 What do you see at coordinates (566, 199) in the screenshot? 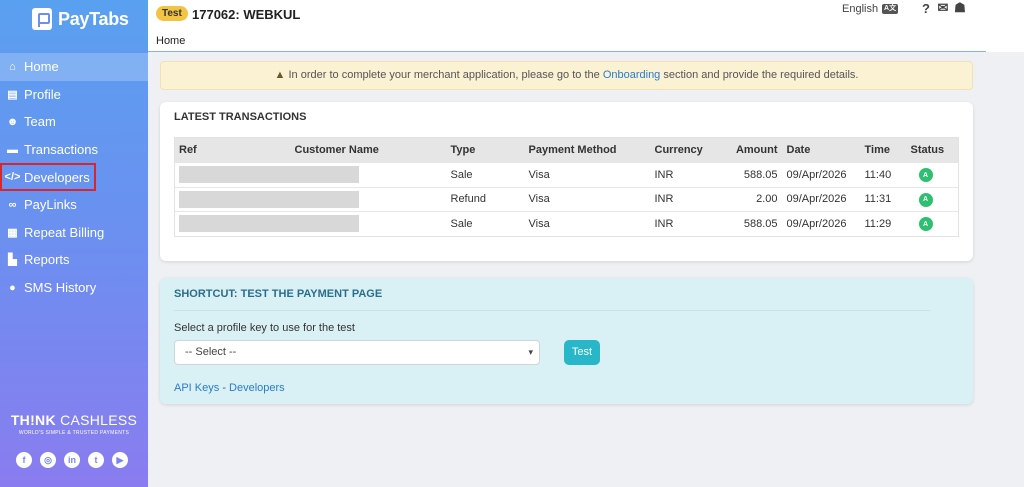
I see `table-row: Refund Visa INR 2.00 09/Apr/2026 11:31 A` at bounding box center [566, 199].